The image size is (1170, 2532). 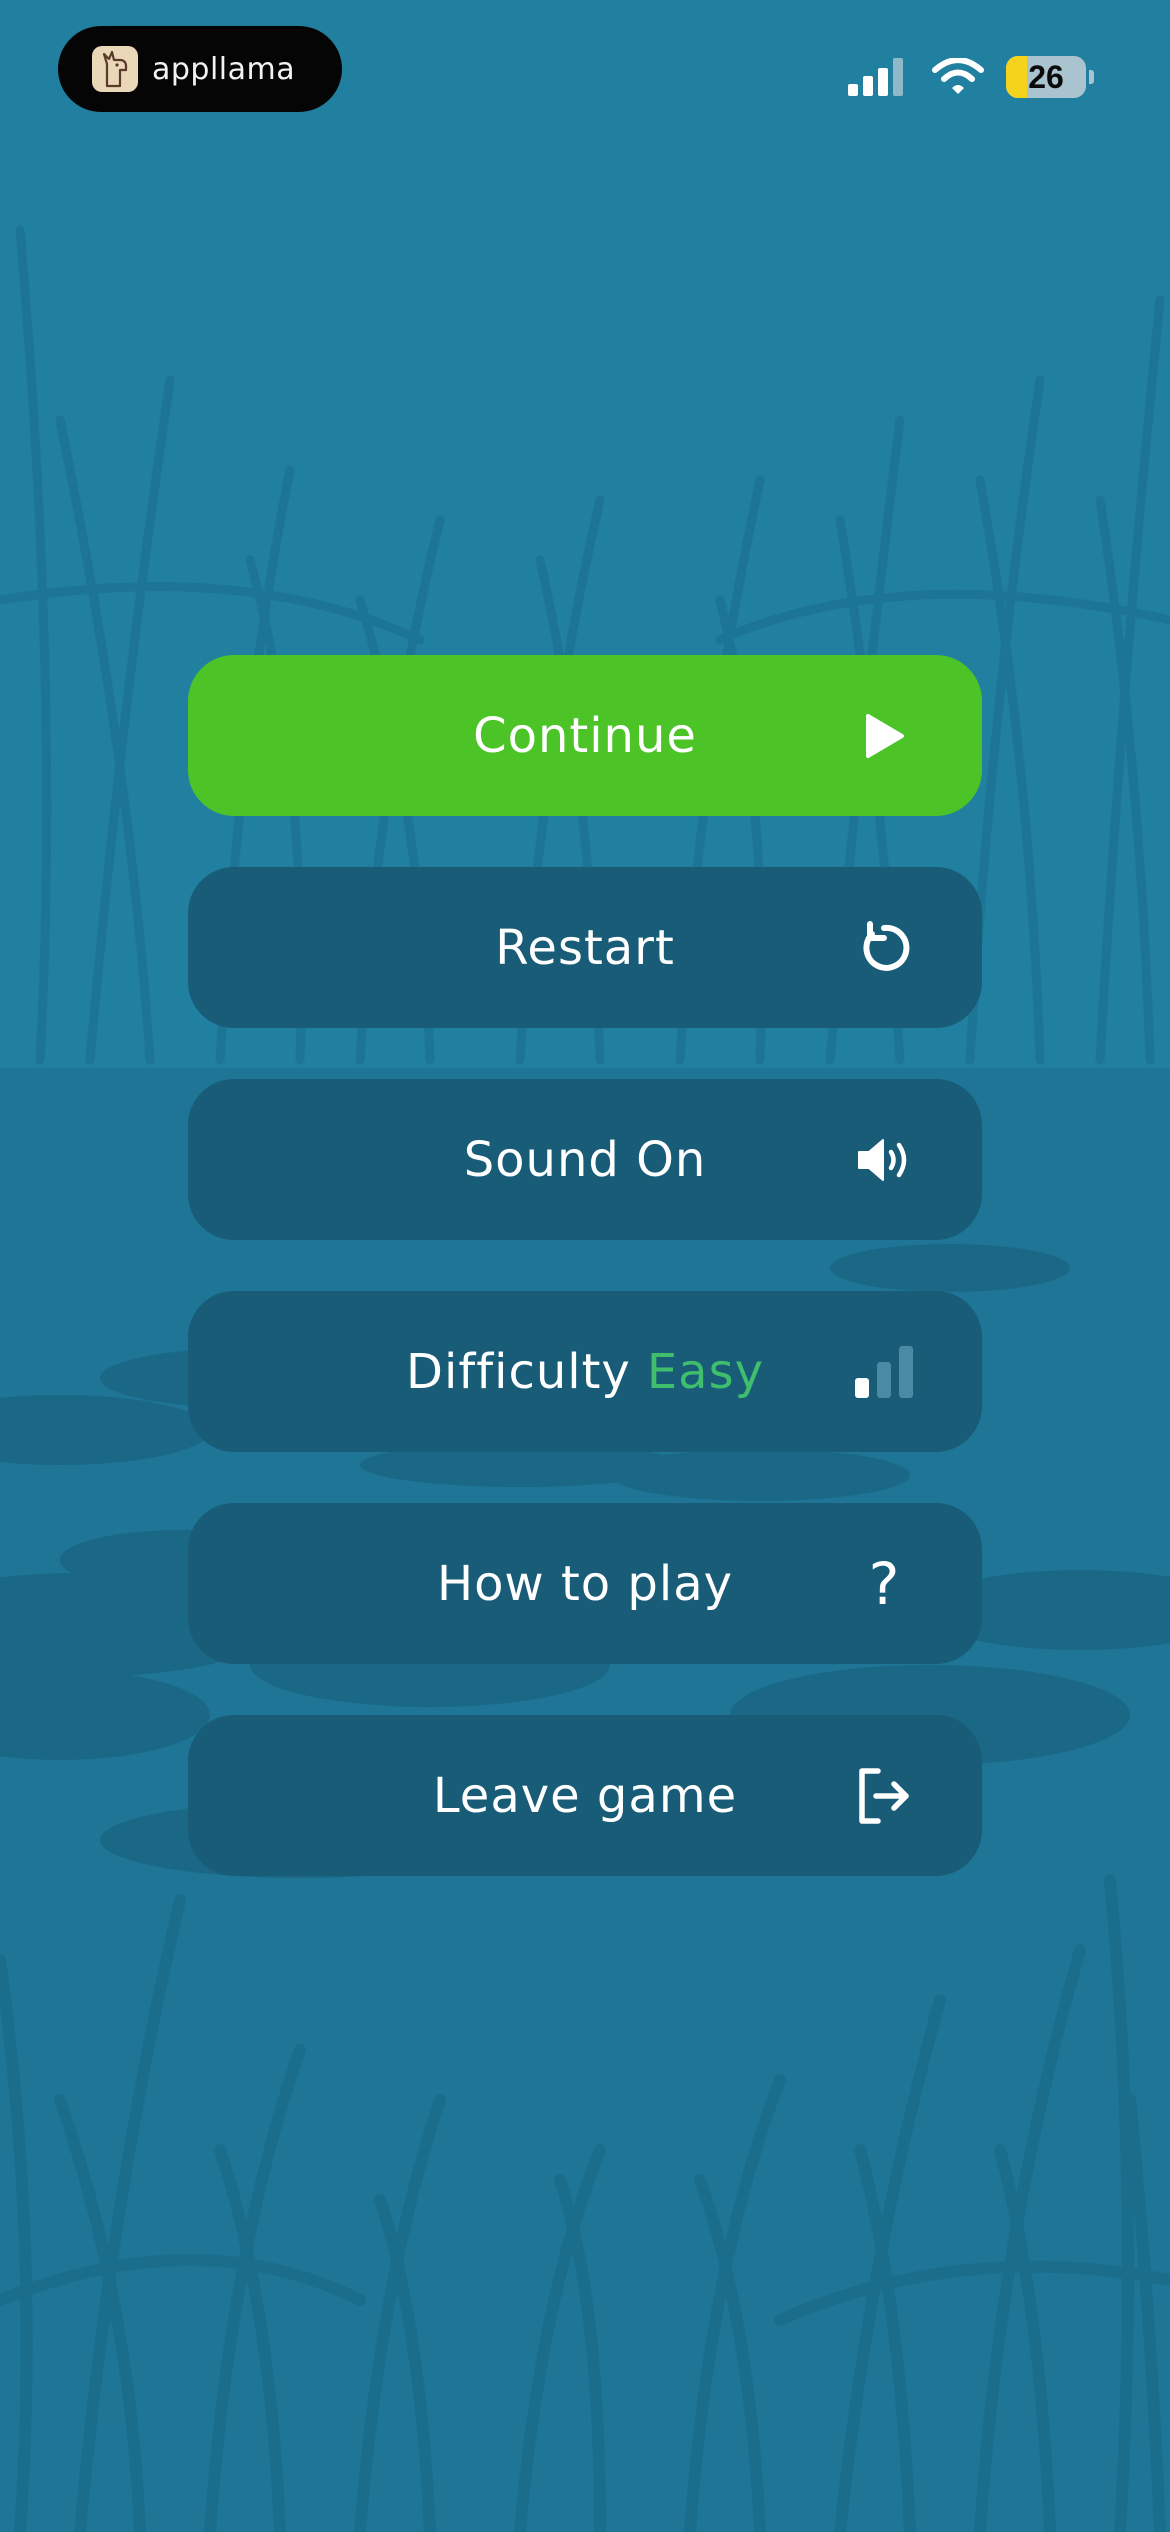 I want to click on battery-tip, so click(x=1091, y=77).